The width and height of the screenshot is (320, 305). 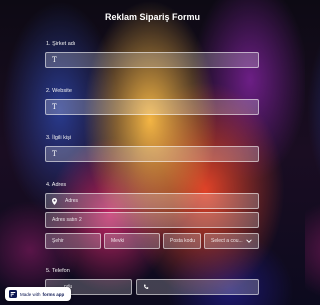 I want to click on forms-app-logo-icon, so click(x=13, y=294).